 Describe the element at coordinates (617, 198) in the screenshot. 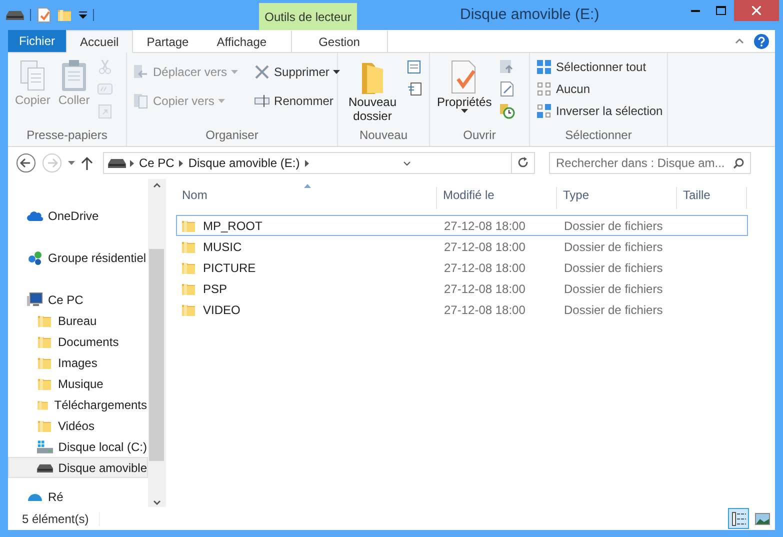

I see `column-header: Type` at that location.